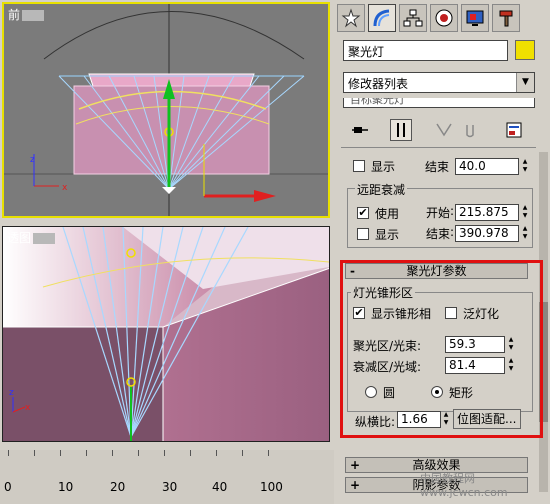 Image resolution: width=550 pixels, height=504 pixels. What do you see at coordinates (66, 487) in the screenshot?
I see `timeline-label: 10` at bounding box center [66, 487].